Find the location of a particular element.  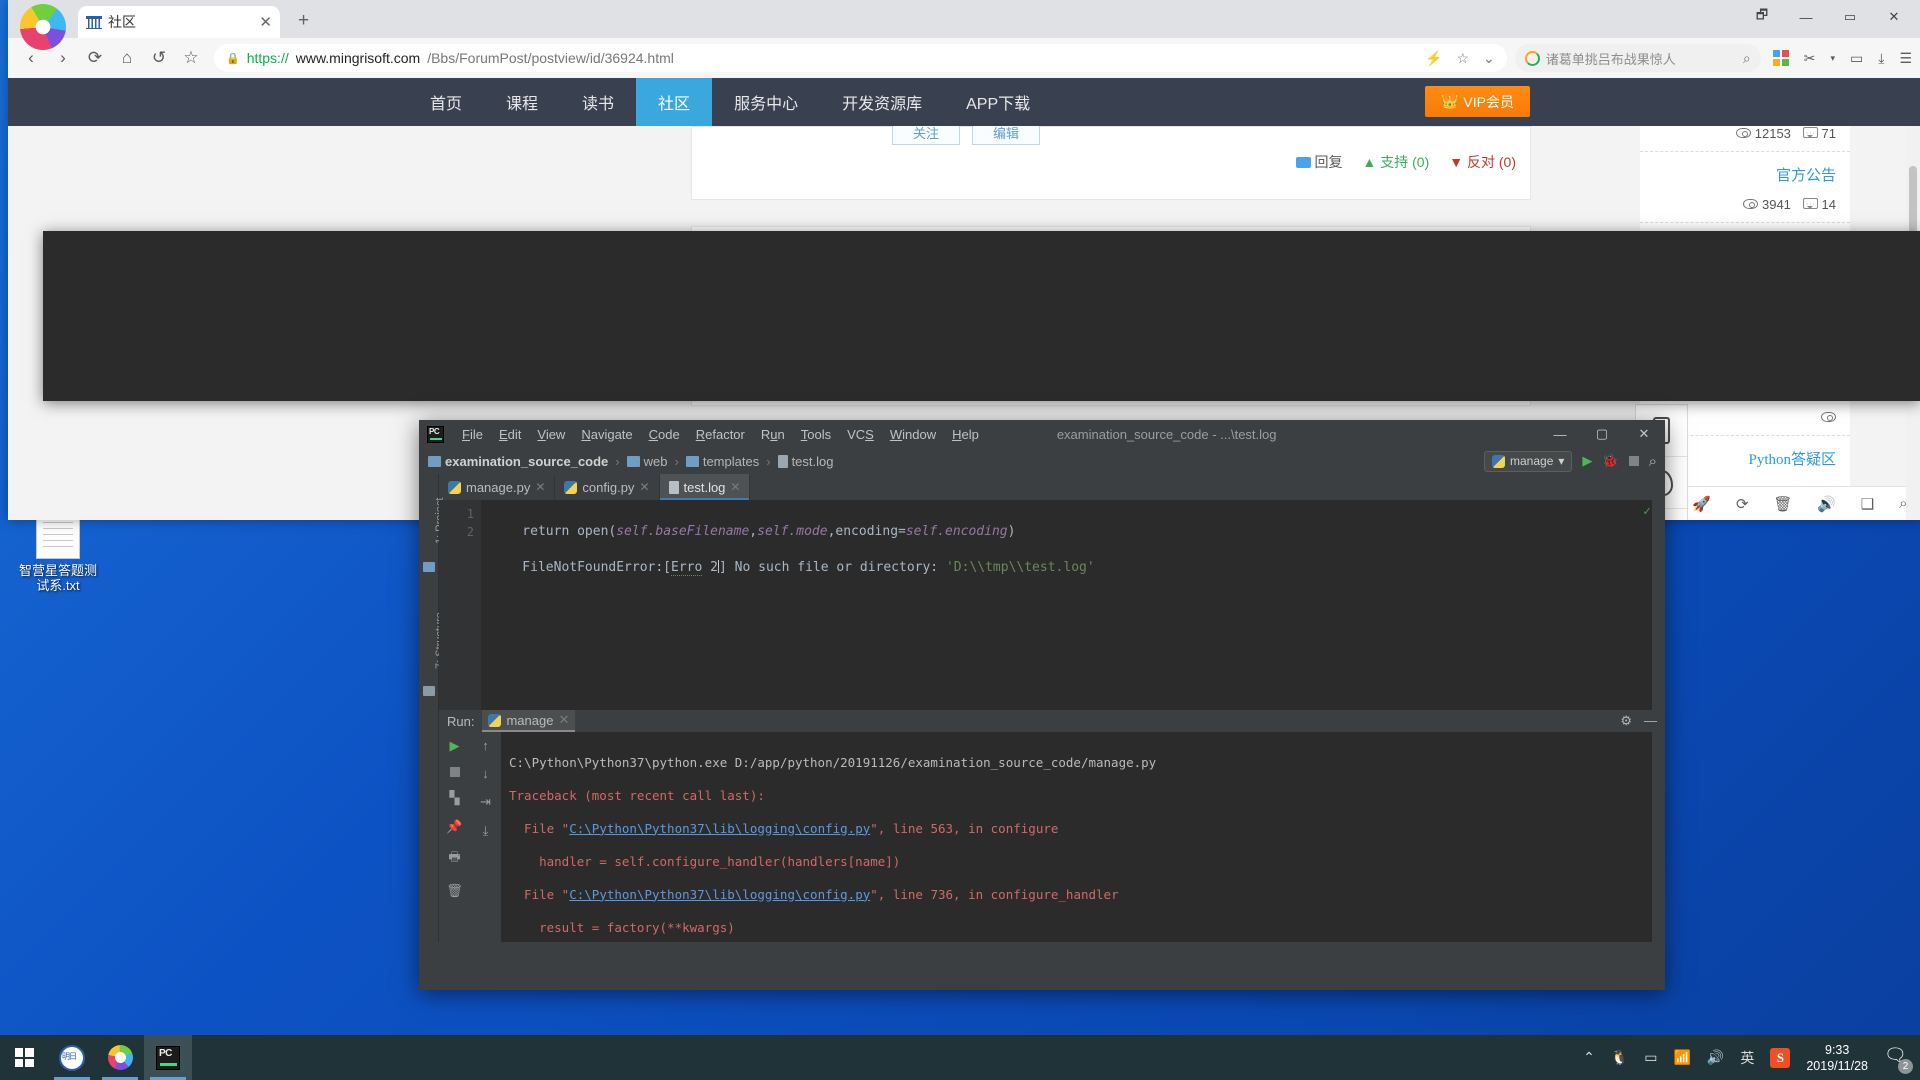

refresh-icon: ⟳ is located at coordinates (1742, 504).